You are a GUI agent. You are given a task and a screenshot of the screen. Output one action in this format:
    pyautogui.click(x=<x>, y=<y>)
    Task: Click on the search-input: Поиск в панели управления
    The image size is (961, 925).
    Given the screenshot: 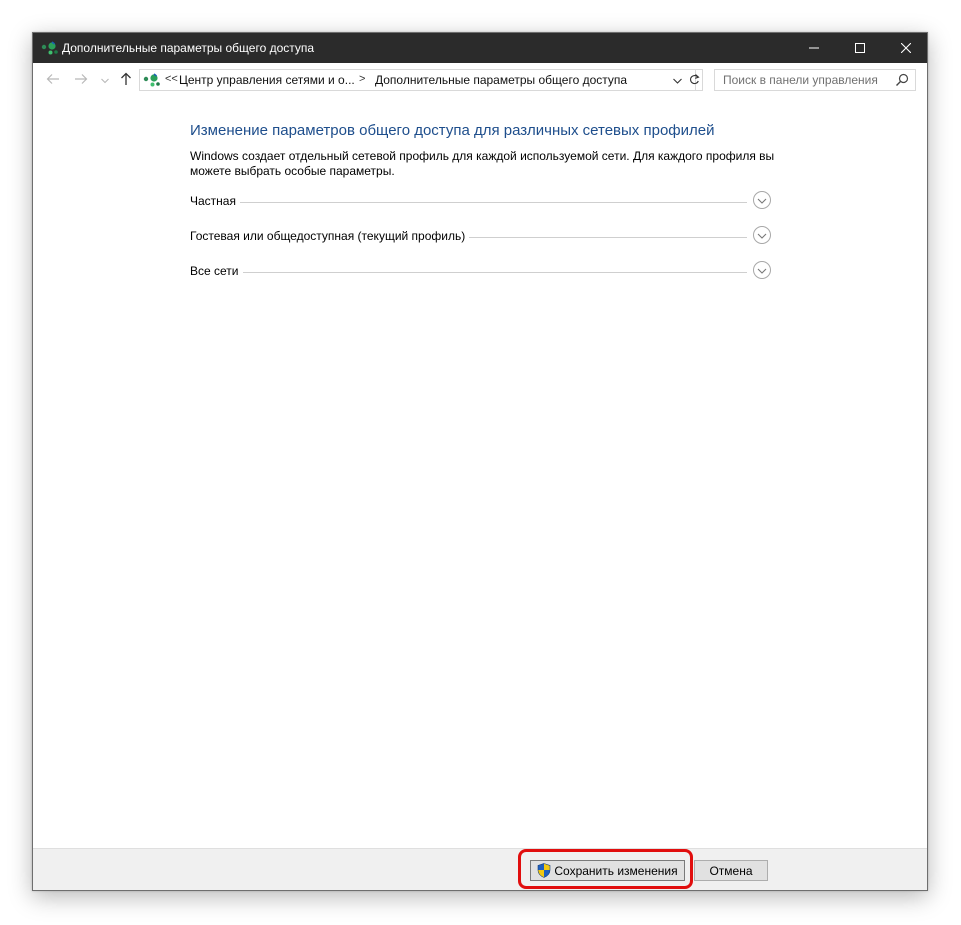 What is the action you would take?
    pyautogui.click(x=815, y=80)
    